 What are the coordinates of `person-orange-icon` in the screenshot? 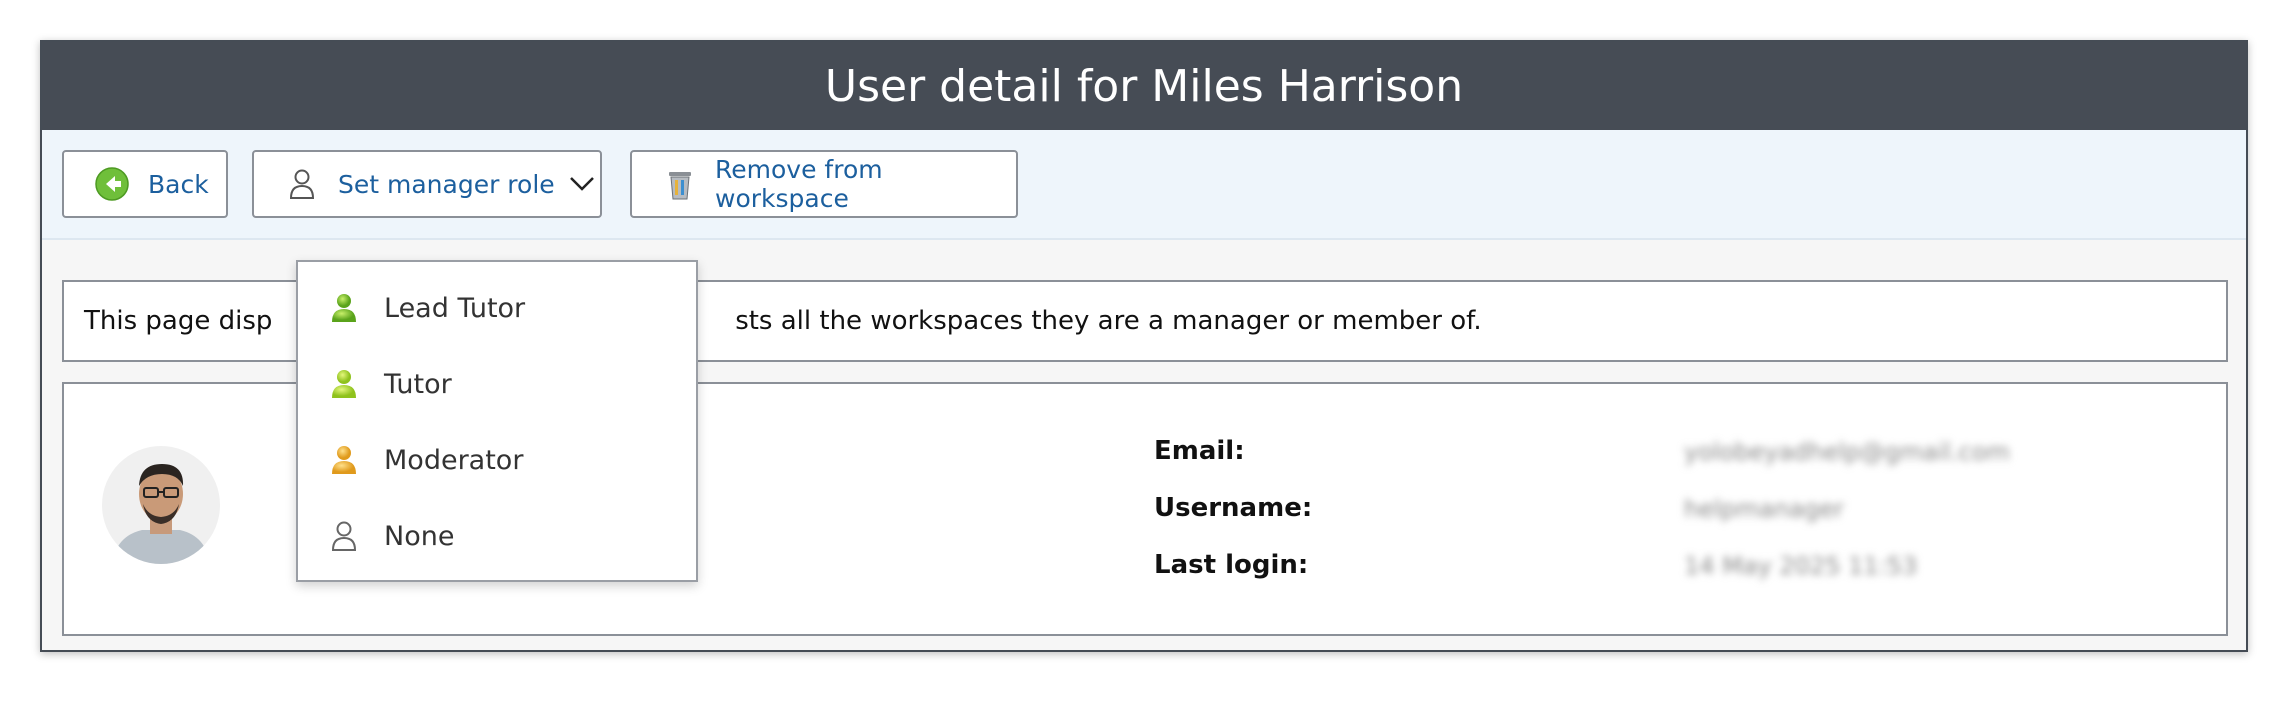 It's located at (344, 460).